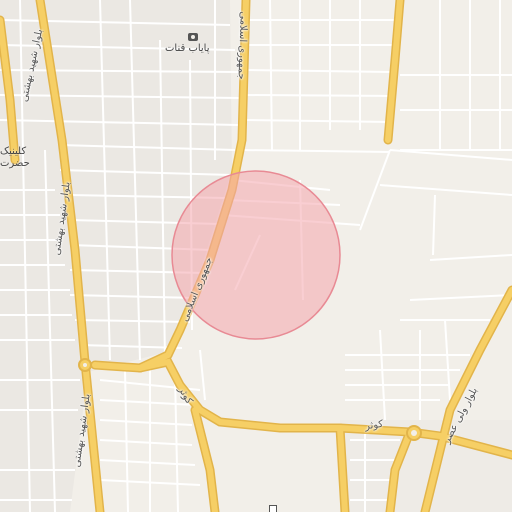 This screenshot has height=512, width=512. I want to click on poi-clinic-line1: کلینیک, so click(13, 151).